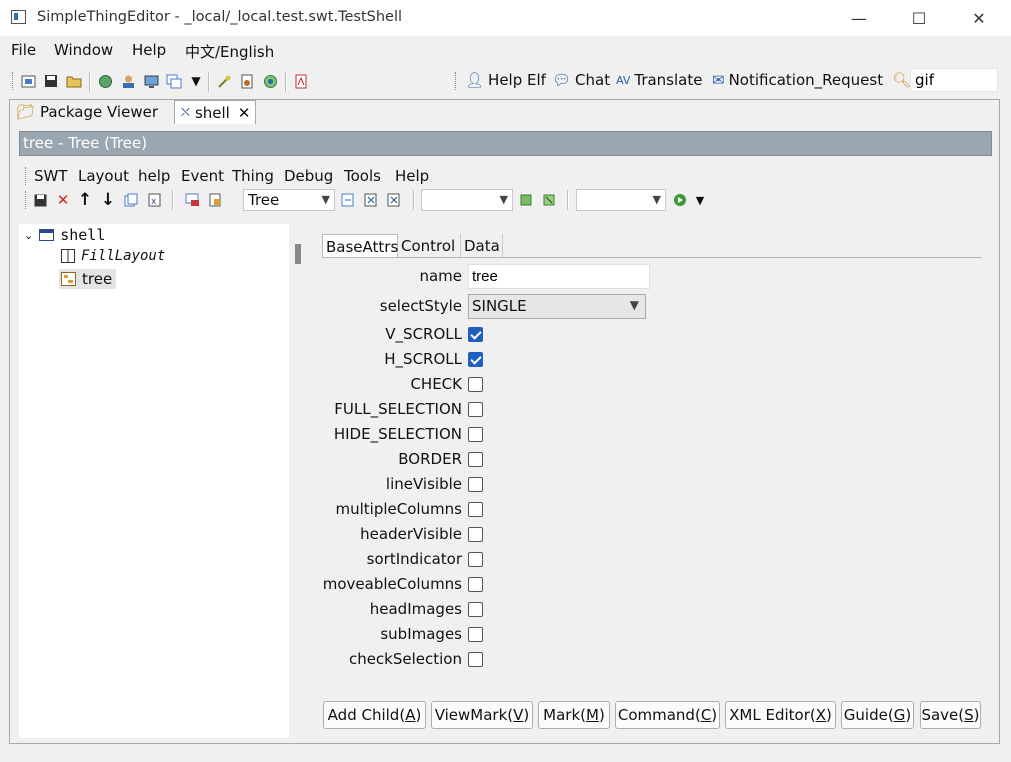 Image resolution: width=1011 pixels, height=762 pixels. Describe the element at coordinates (414, 559) in the screenshot. I see `checkbox-label: sortIndicator` at that location.